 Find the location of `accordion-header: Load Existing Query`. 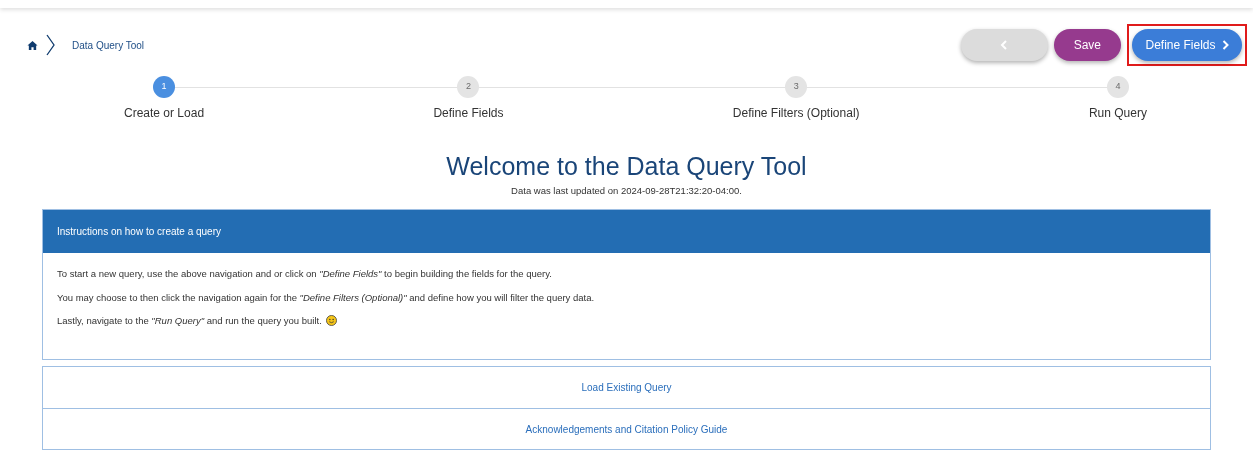

accordion-header: Load Existing Query is located at coordinates (626, 388).